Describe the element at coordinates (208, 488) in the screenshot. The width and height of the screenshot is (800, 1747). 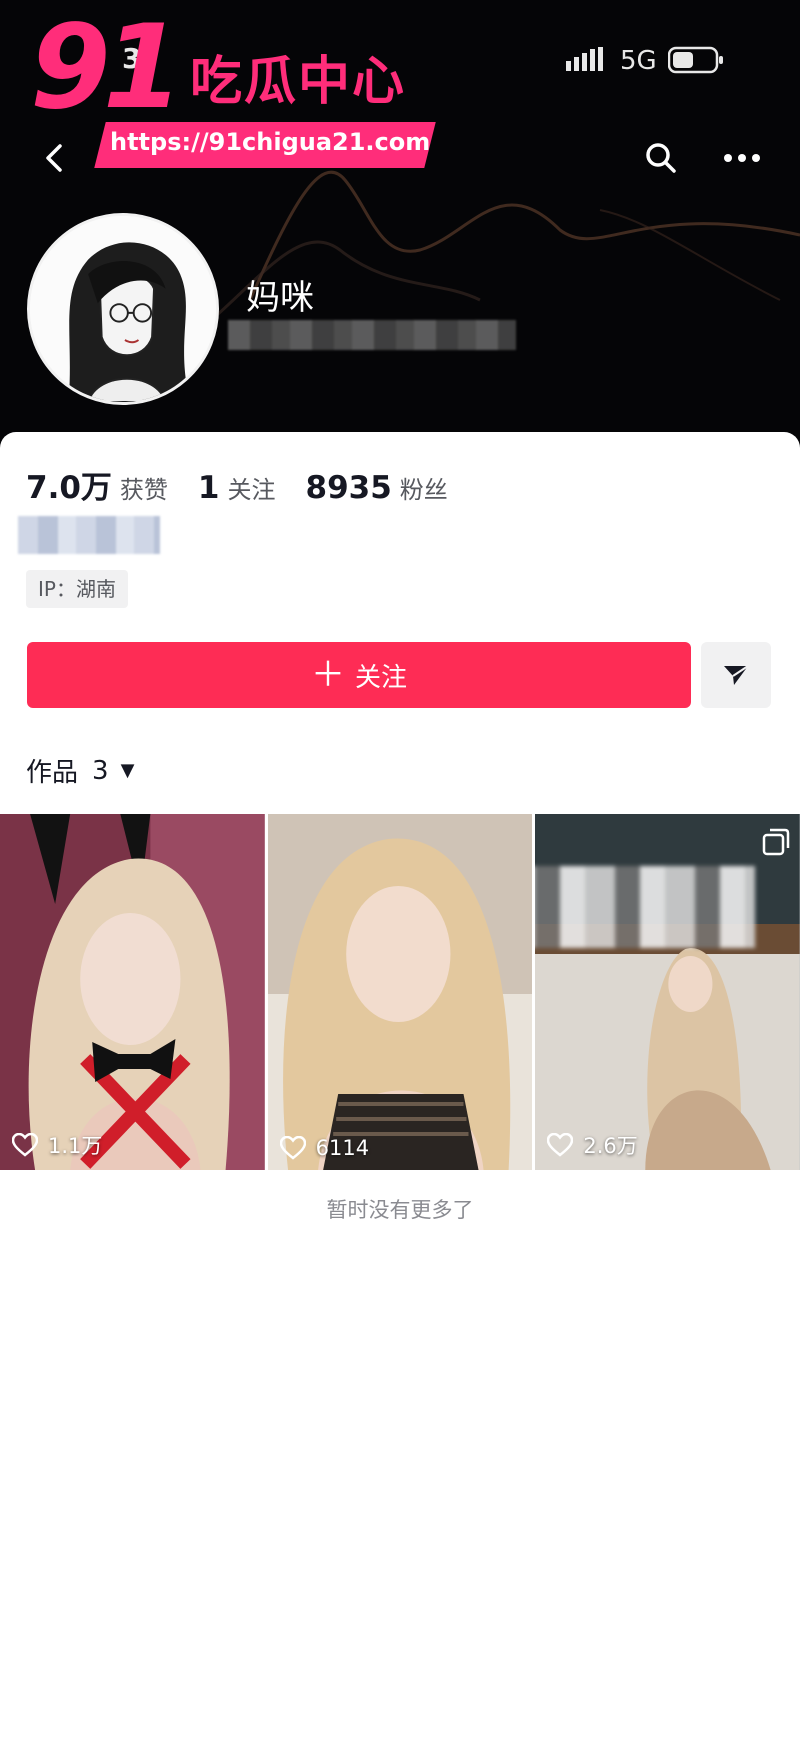
I see `stat-value: 1` at that location.